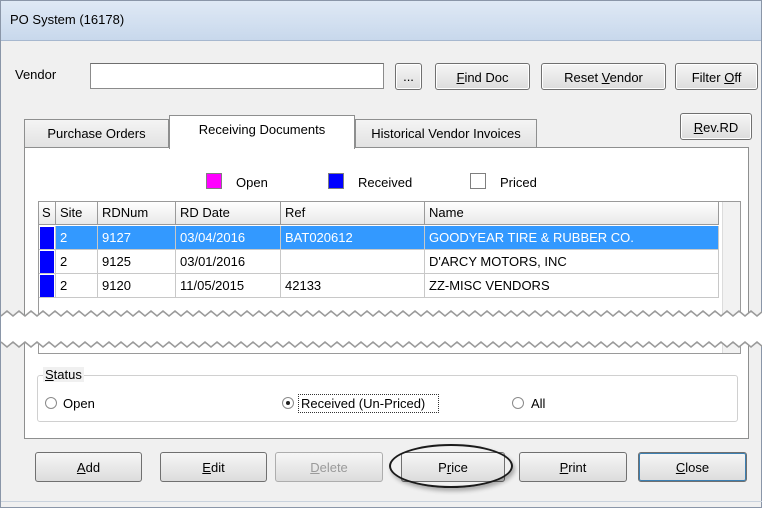 The width and height of the screenshot is (762, 508). I want to click on rd-date-cell: 03/01/2016, so click(228, 262).